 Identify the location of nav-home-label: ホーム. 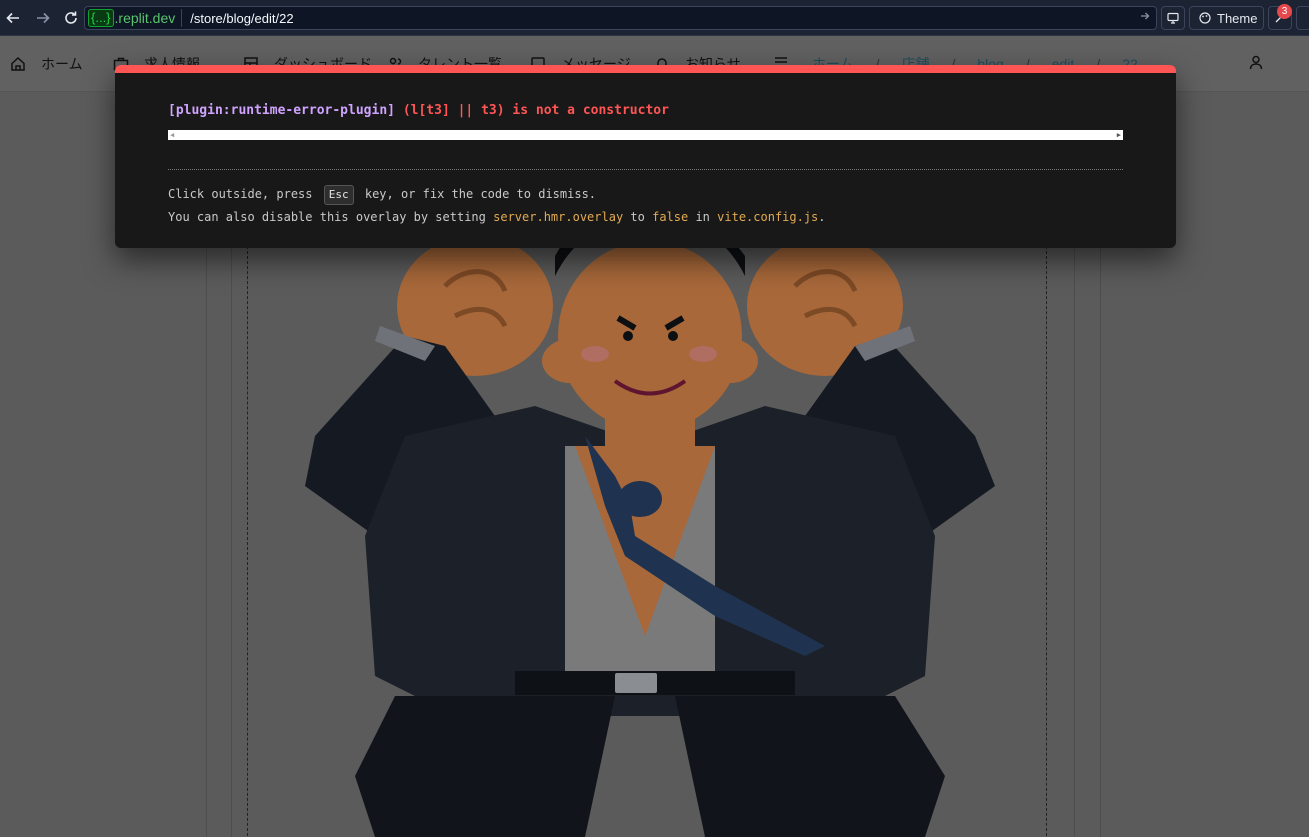
(62, 63).